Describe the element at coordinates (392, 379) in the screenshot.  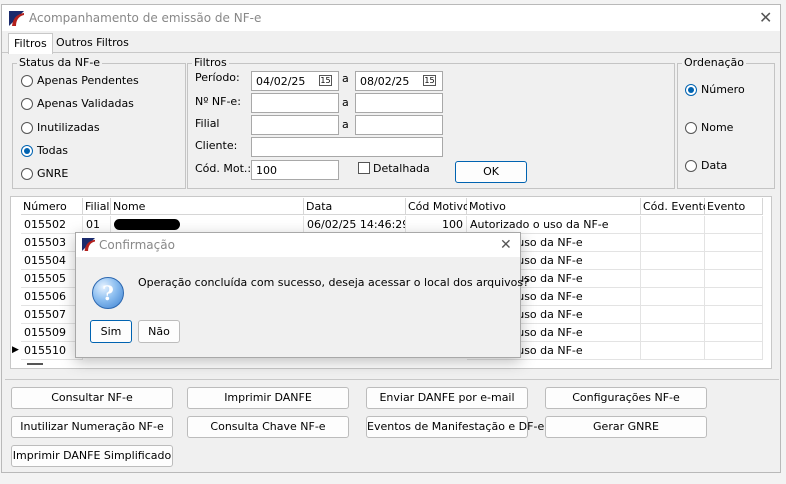
I see `divider` at that location.